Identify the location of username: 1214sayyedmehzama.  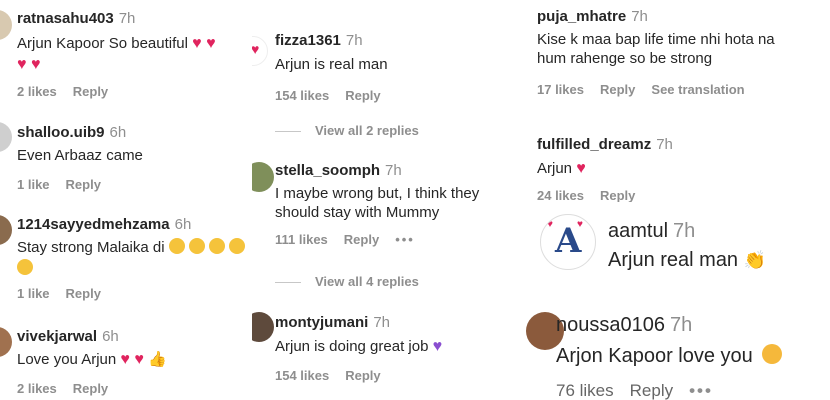
(93, 224).